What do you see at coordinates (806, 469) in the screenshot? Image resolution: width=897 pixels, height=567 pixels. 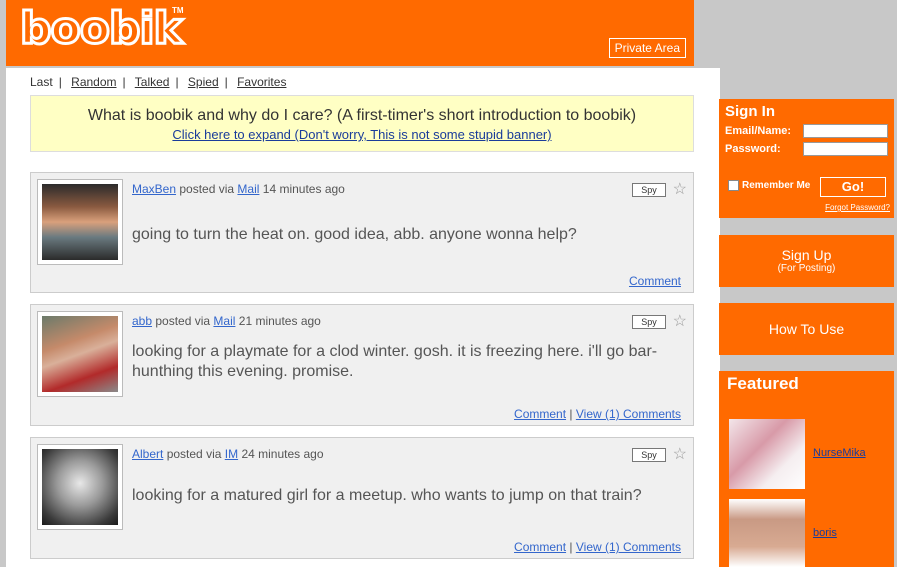 I see `featured-panel: Featured NurseMika boris` at bounding box center [806, 469].